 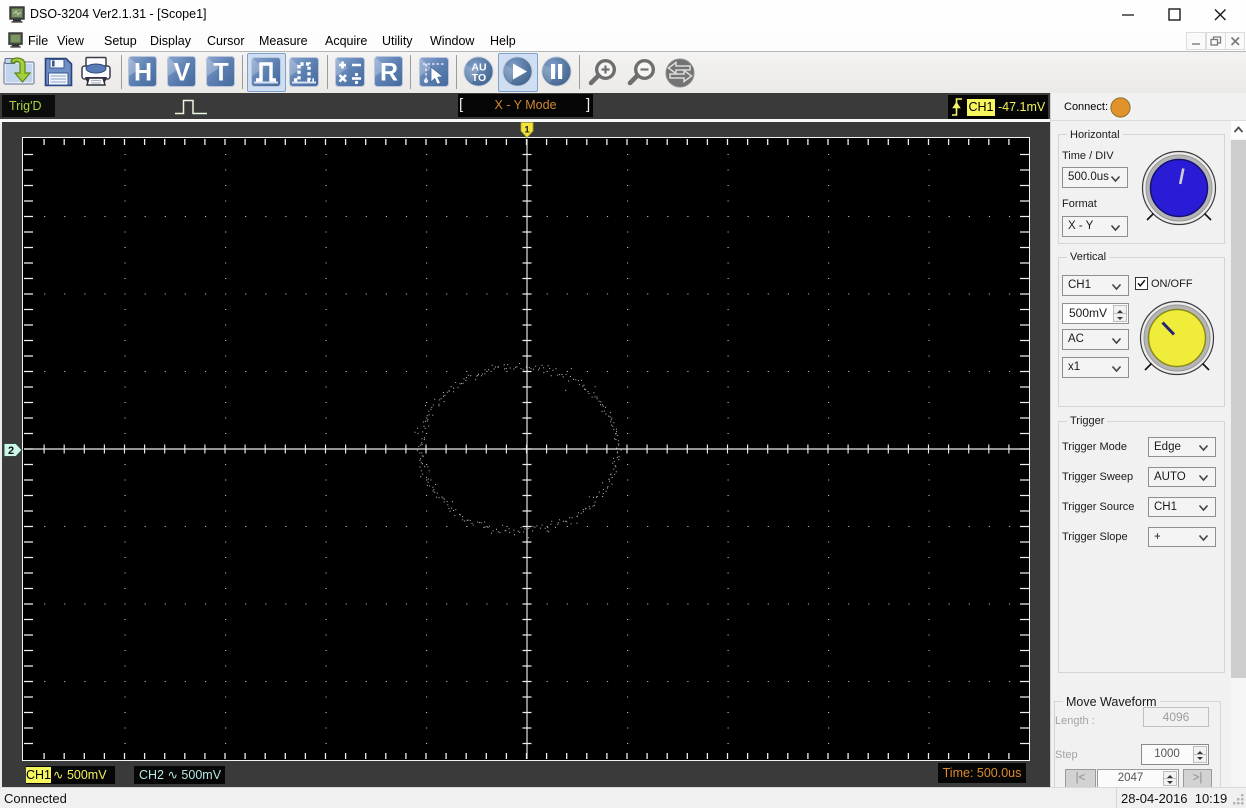 What do you see at coordinates (388, 73) in the screenshot?
I see `svg-text: R` at bounding box center [388, 73].